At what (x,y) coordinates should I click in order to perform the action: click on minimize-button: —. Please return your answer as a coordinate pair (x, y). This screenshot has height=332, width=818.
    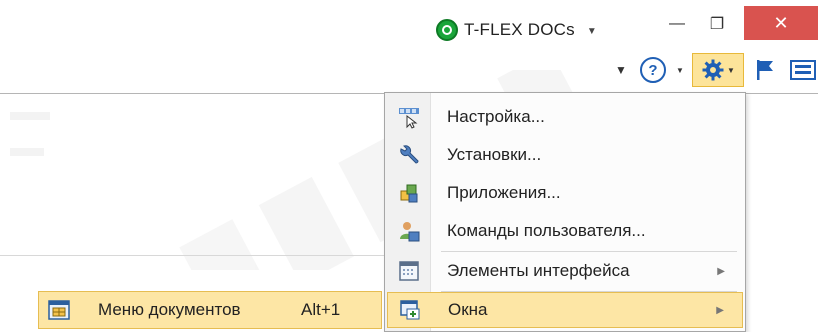
    Looking at the image, I should click on (677, 24).